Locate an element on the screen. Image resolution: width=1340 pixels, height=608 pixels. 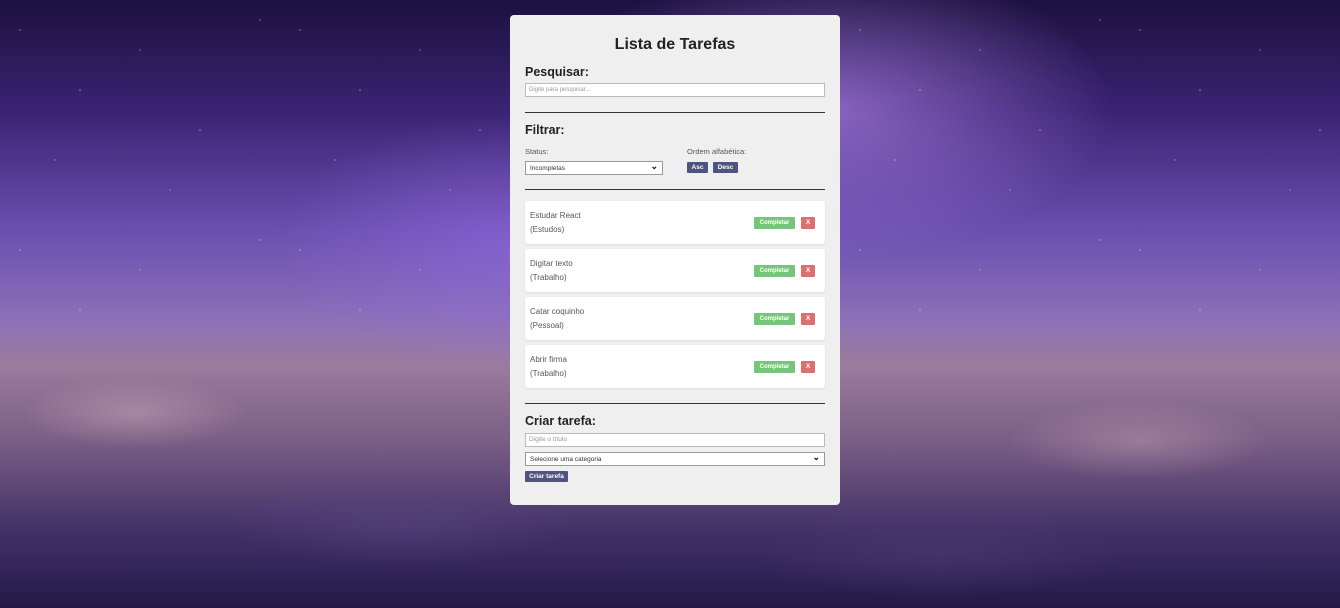
task-title: Digitar texto is located at coordinates (551, 263).